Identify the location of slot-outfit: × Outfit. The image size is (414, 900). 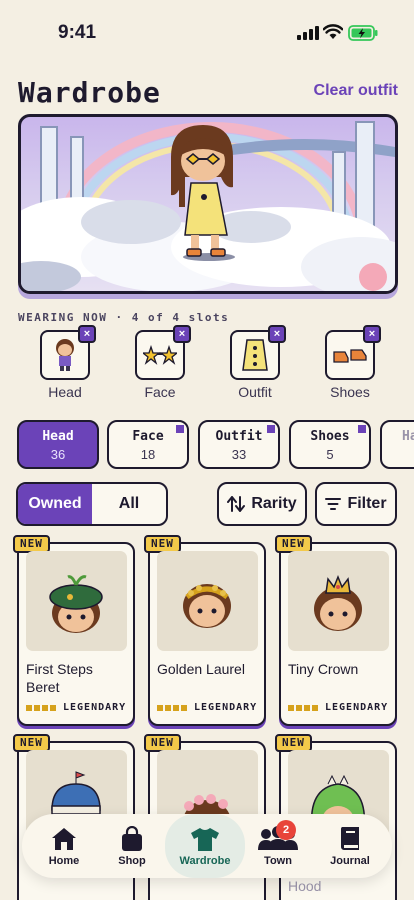
(258, 362).